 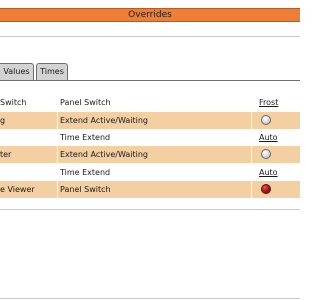 What do you see at coordinates (17, 71) in the screenshot?
I see `tab-values: Values` at bounding box center [17, 71].